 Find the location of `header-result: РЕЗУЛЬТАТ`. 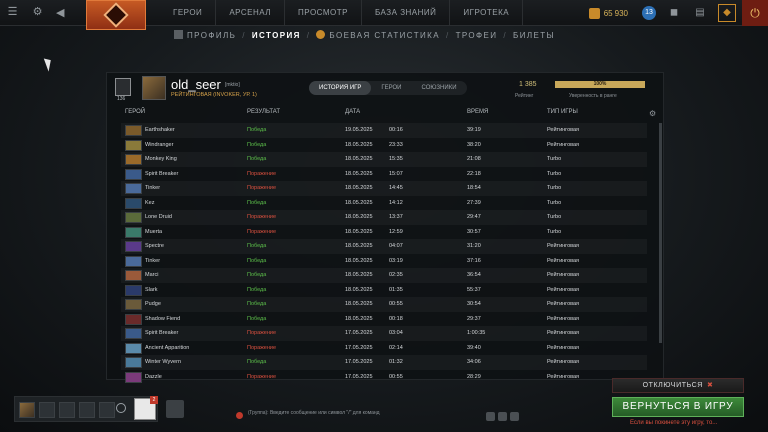

header-result: РЕЗУЛЬТАТ is located at coordinates (263, 112).